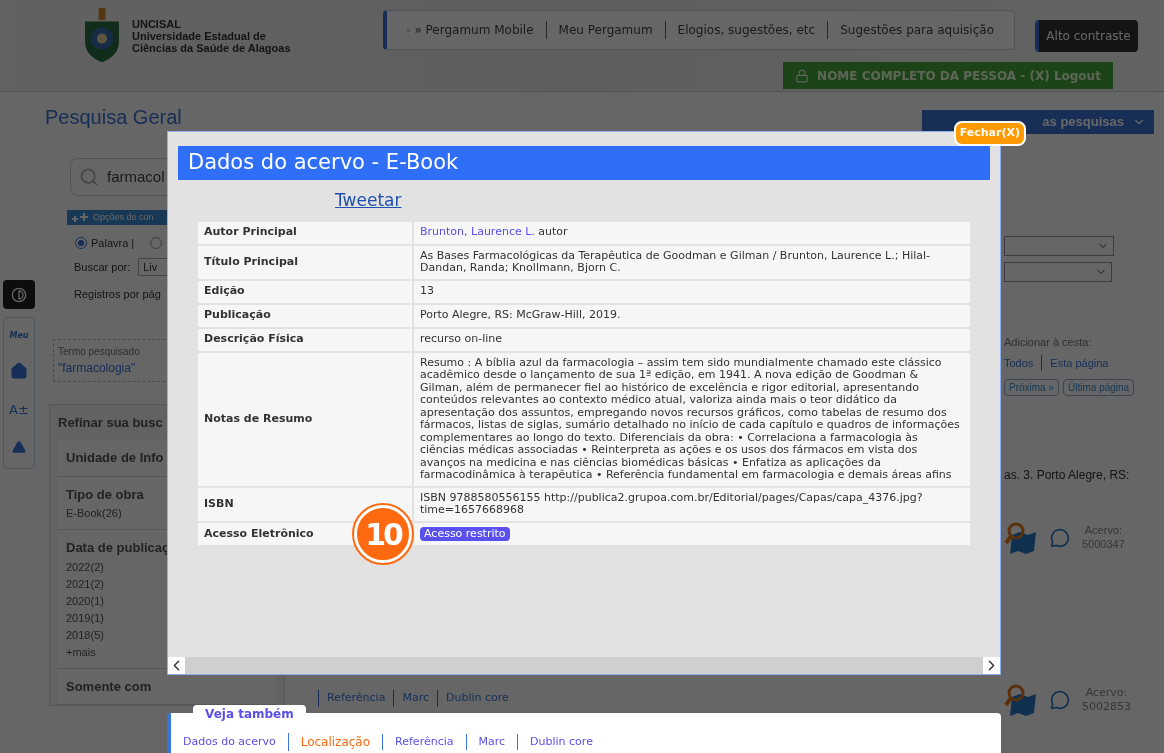 Image resolution: width=1164 pixels, height=753 pixels. What do you see at coordinates (109, 686) in the screenshot?
I see `filter-title: Somente com` at bounding box center [109, 686].